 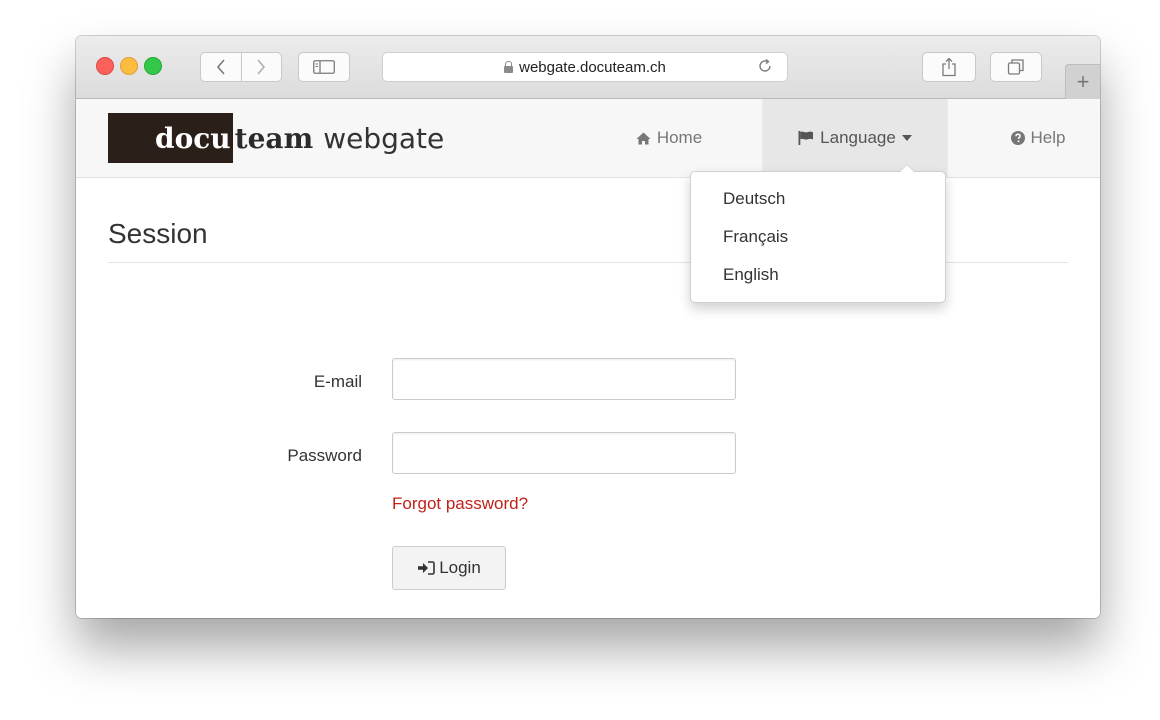 I want to click on lock-icon, so click(x=509, y=66).